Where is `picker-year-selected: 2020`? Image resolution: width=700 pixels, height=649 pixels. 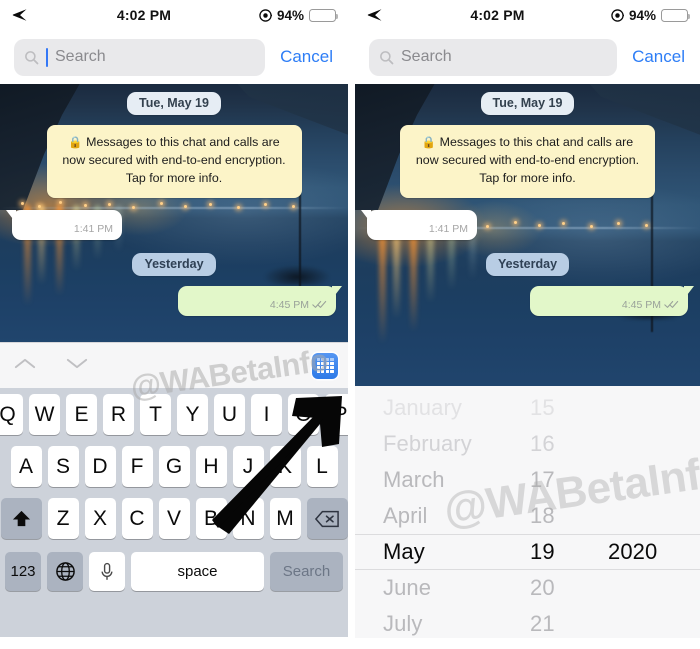
picker-year-selected: 2020 is located at coordinates (633, 551).